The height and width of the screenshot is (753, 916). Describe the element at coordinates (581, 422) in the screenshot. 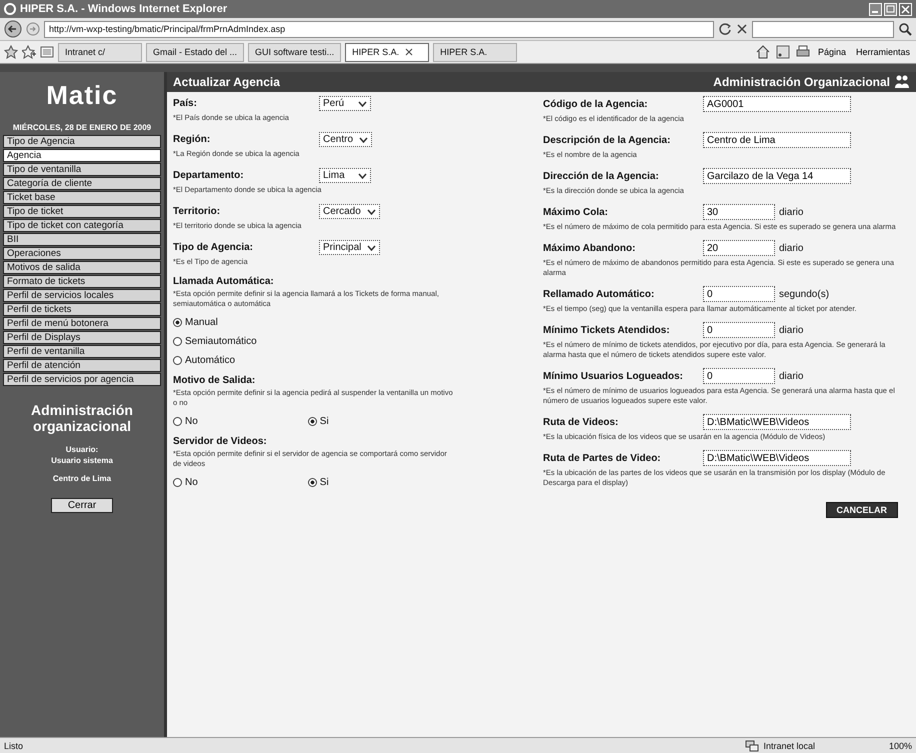

I see `field-label: Ruta de Videos:` at that location.